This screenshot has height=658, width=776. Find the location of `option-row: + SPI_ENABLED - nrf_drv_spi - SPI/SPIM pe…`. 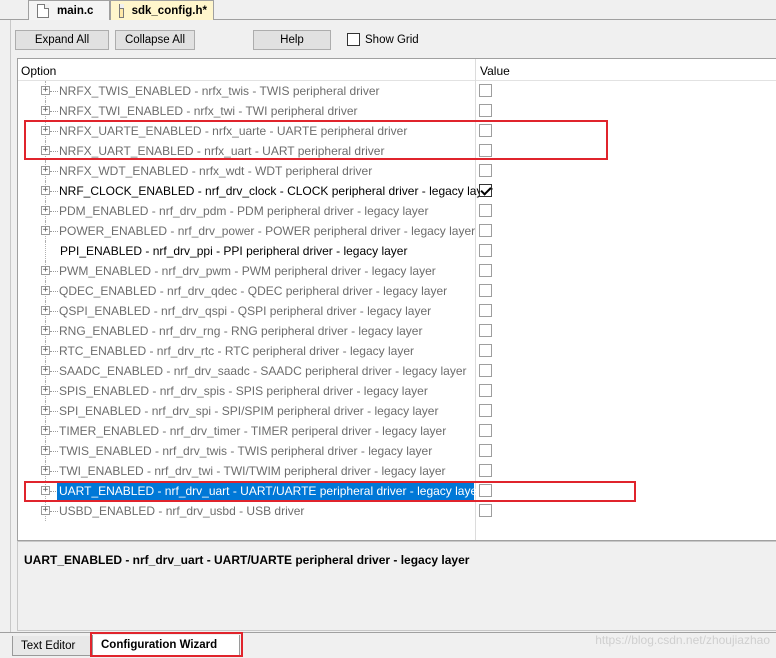

option-row: + SPI_ENABLED - nrf_drv_spi - SPI/SPIM pe… is located at coordinates (397, 411).